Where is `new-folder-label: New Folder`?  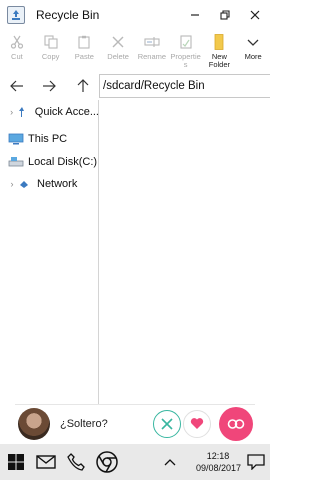
new-folder-label: New Folder is located at coordinates (219, 60).